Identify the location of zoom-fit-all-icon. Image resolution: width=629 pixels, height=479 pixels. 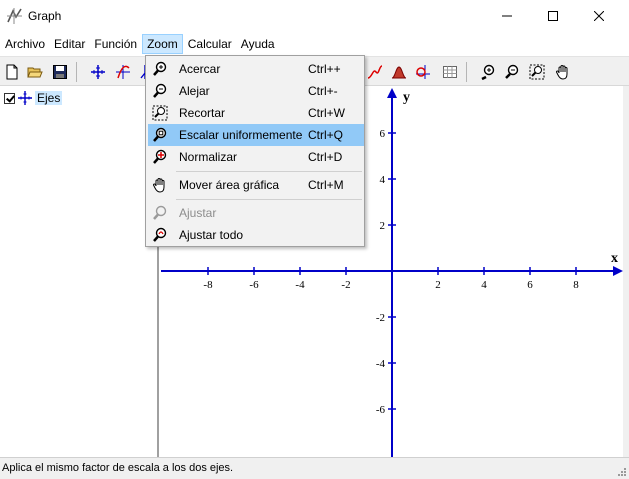
(160, 235).